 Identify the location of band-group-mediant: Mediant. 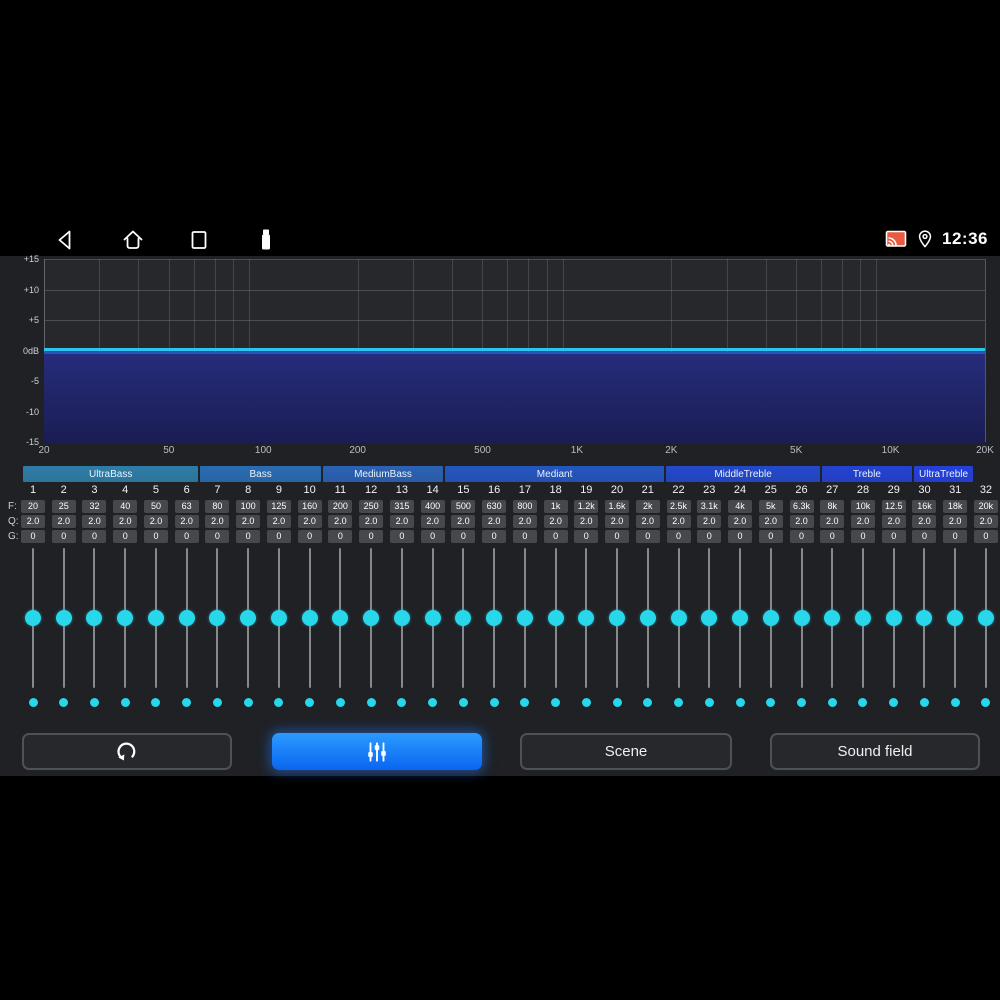
(554, 474).